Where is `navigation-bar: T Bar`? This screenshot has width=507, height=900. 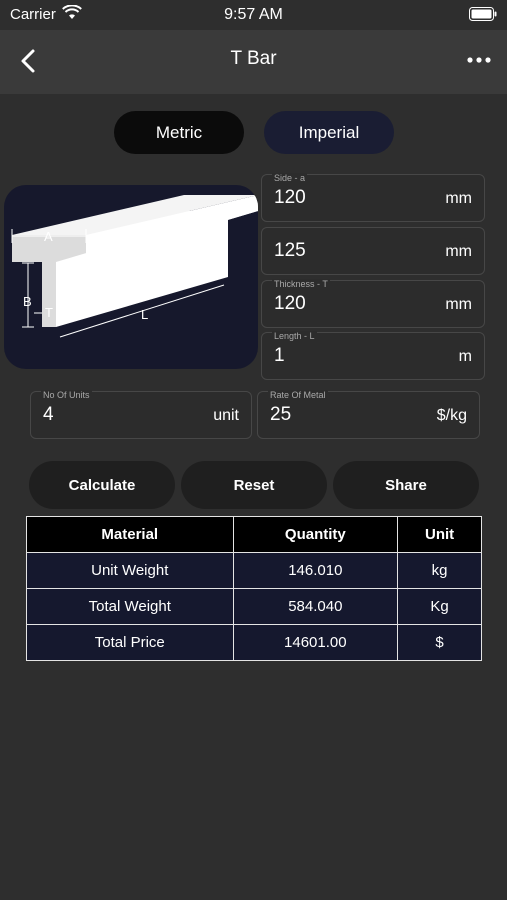
navigation-bar: T Bar is located at coordinates (253, 62).